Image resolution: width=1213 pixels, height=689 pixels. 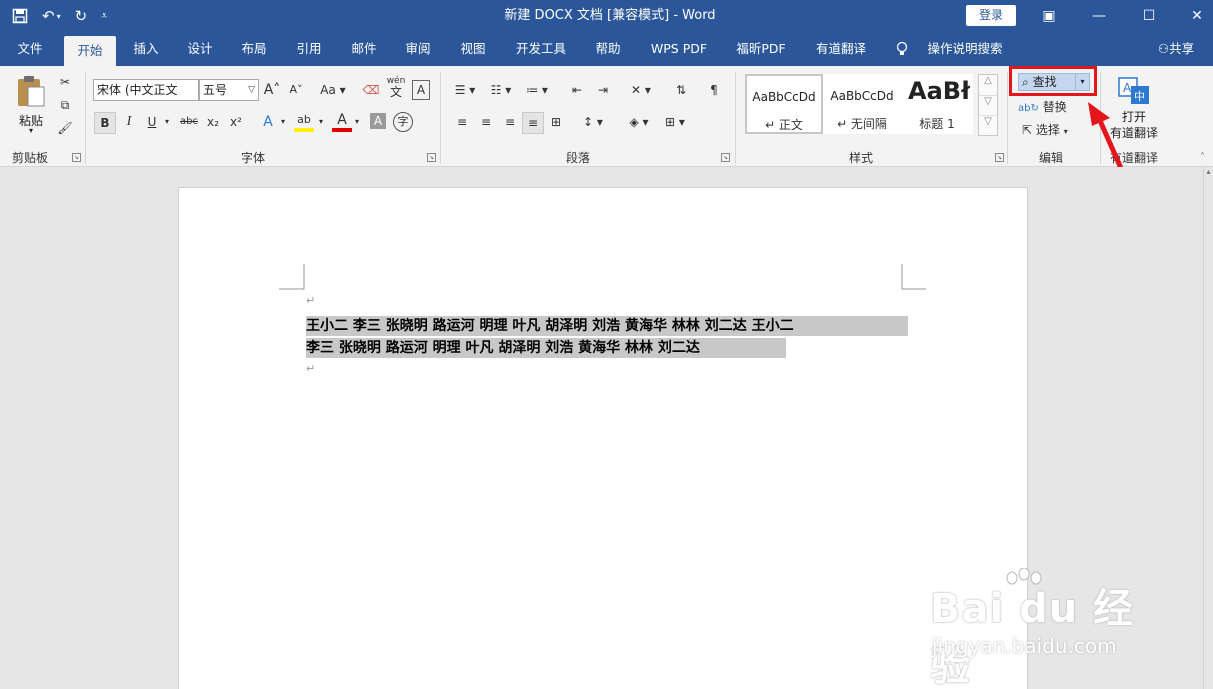 What do you see at coordinates (104, 16) in the screenshot?
I see `customize-qat-icon: ⩡` at bounding box center [104, 16].